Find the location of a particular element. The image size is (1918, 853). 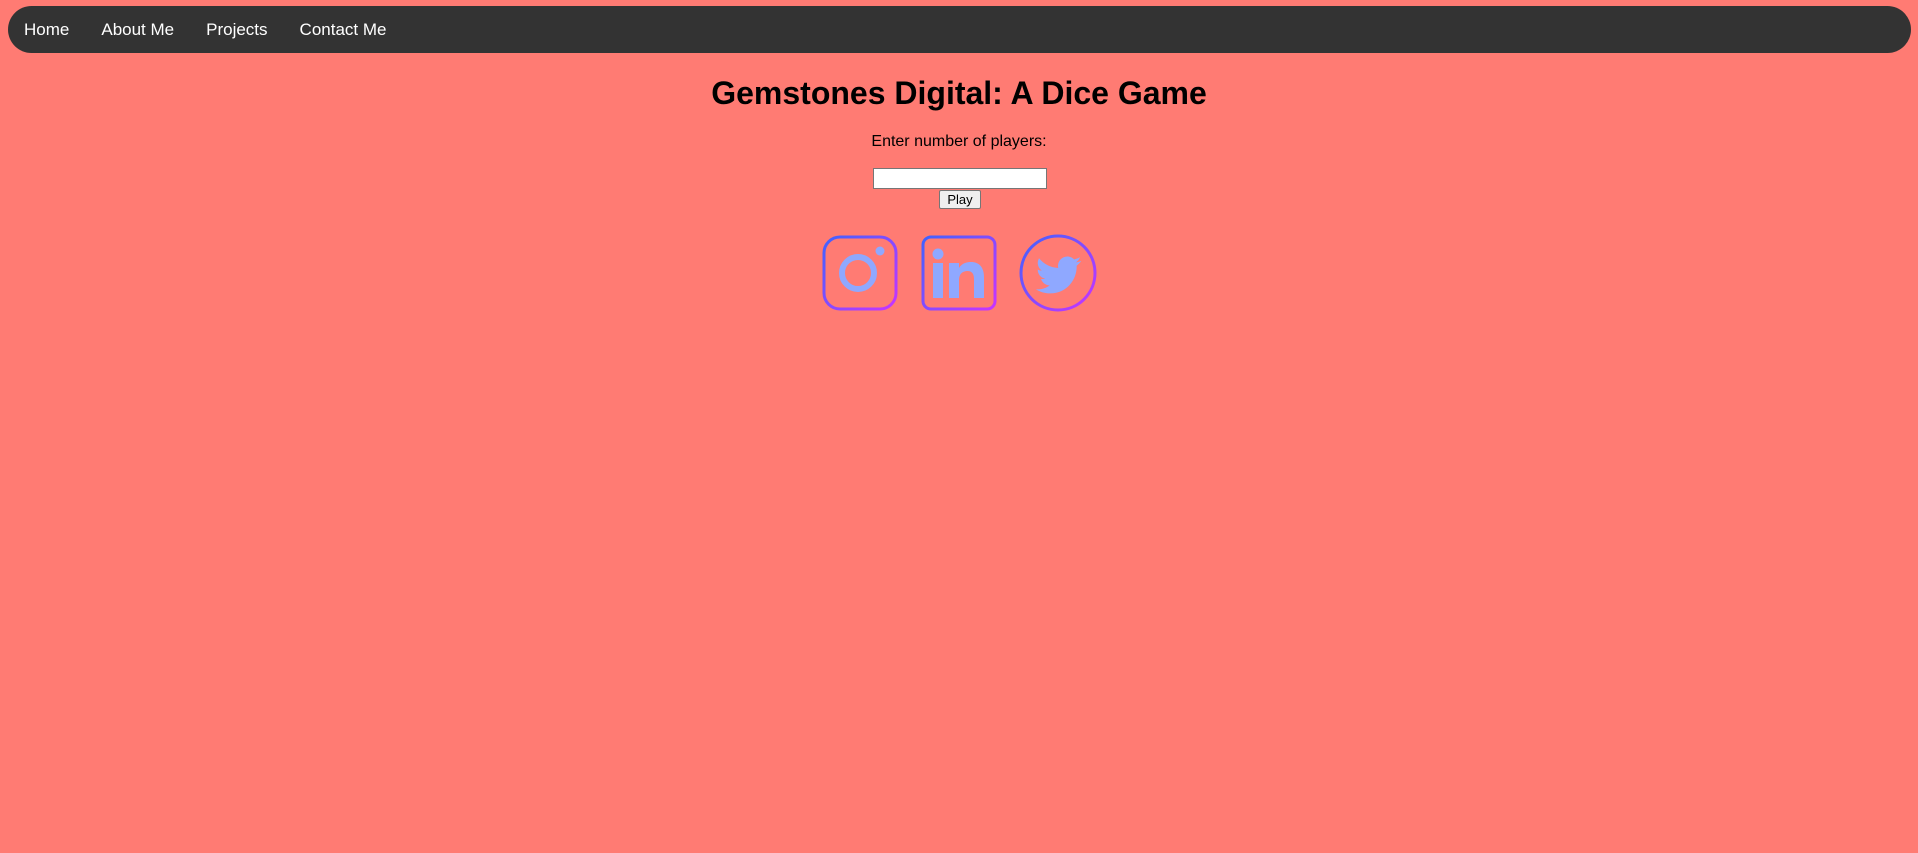

linkedin-link is located at coordinates (959, 273).